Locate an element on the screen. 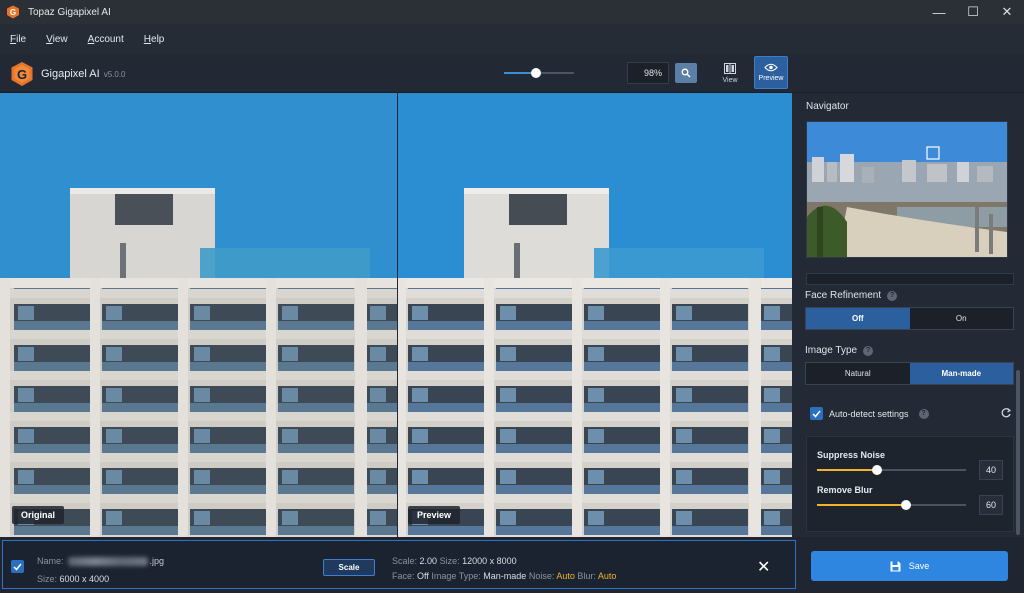  file-name-label: Name: is located at coordinates (50, 561).